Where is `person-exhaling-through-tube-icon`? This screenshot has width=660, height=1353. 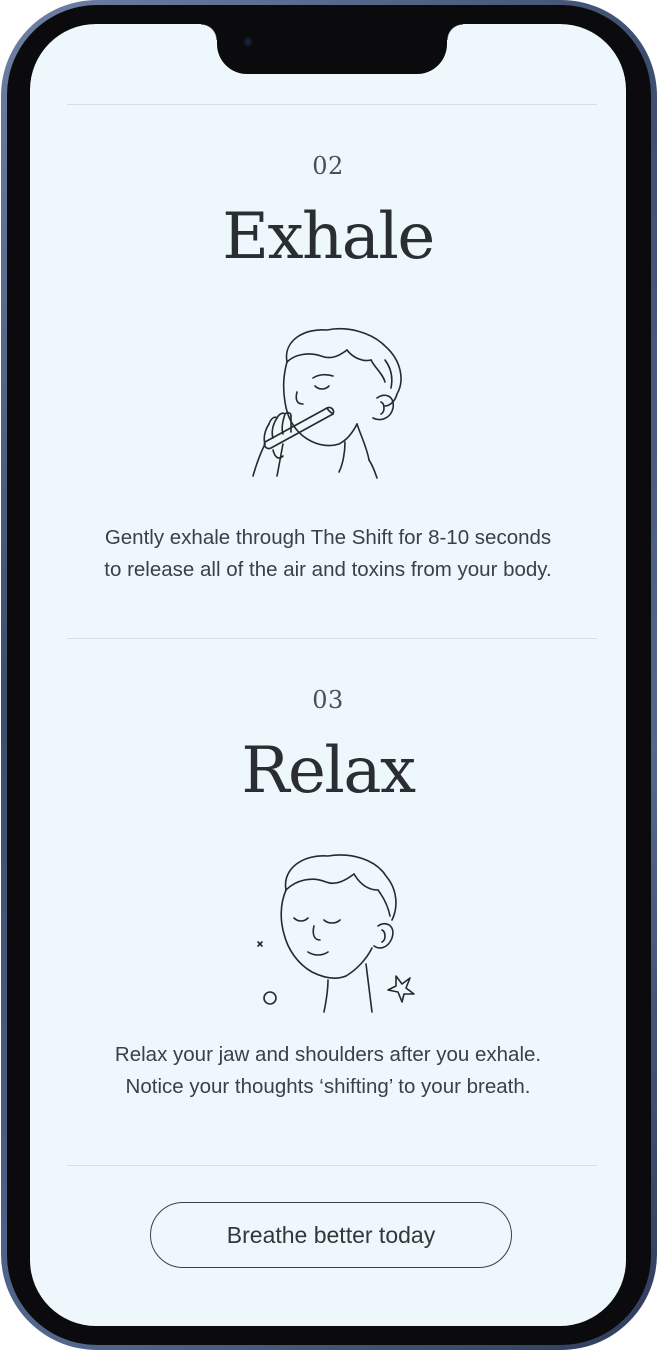
person-exhaling-through-tube-icon is located at coordinates (327, 403).